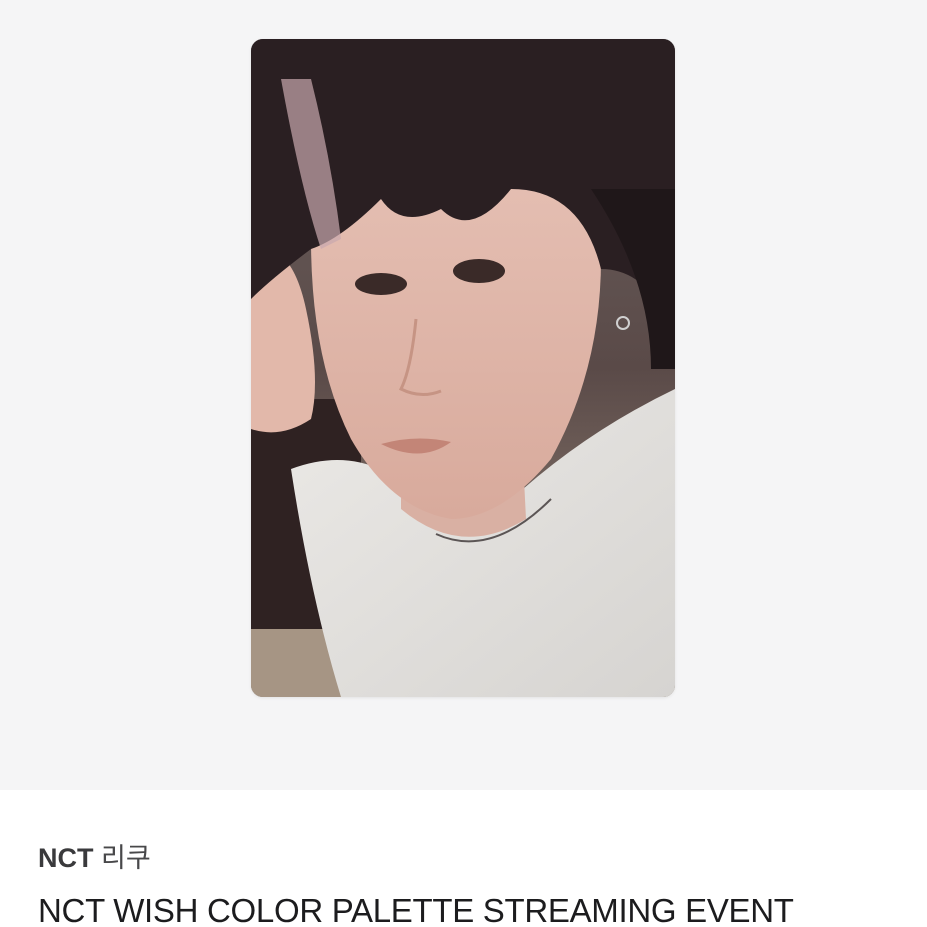  Describe the element at coordinates (126, 858) in the screenshot. I see `member-name: 리쿠` at that location.